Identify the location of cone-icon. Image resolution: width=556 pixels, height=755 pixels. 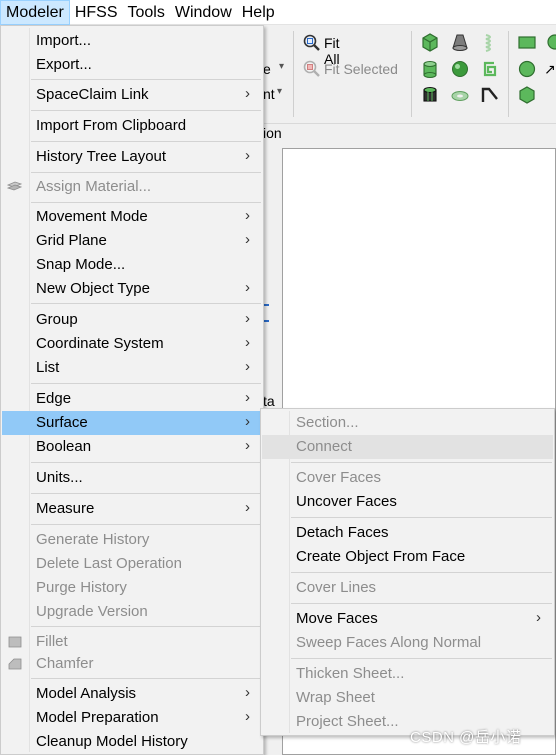
(460, 42).